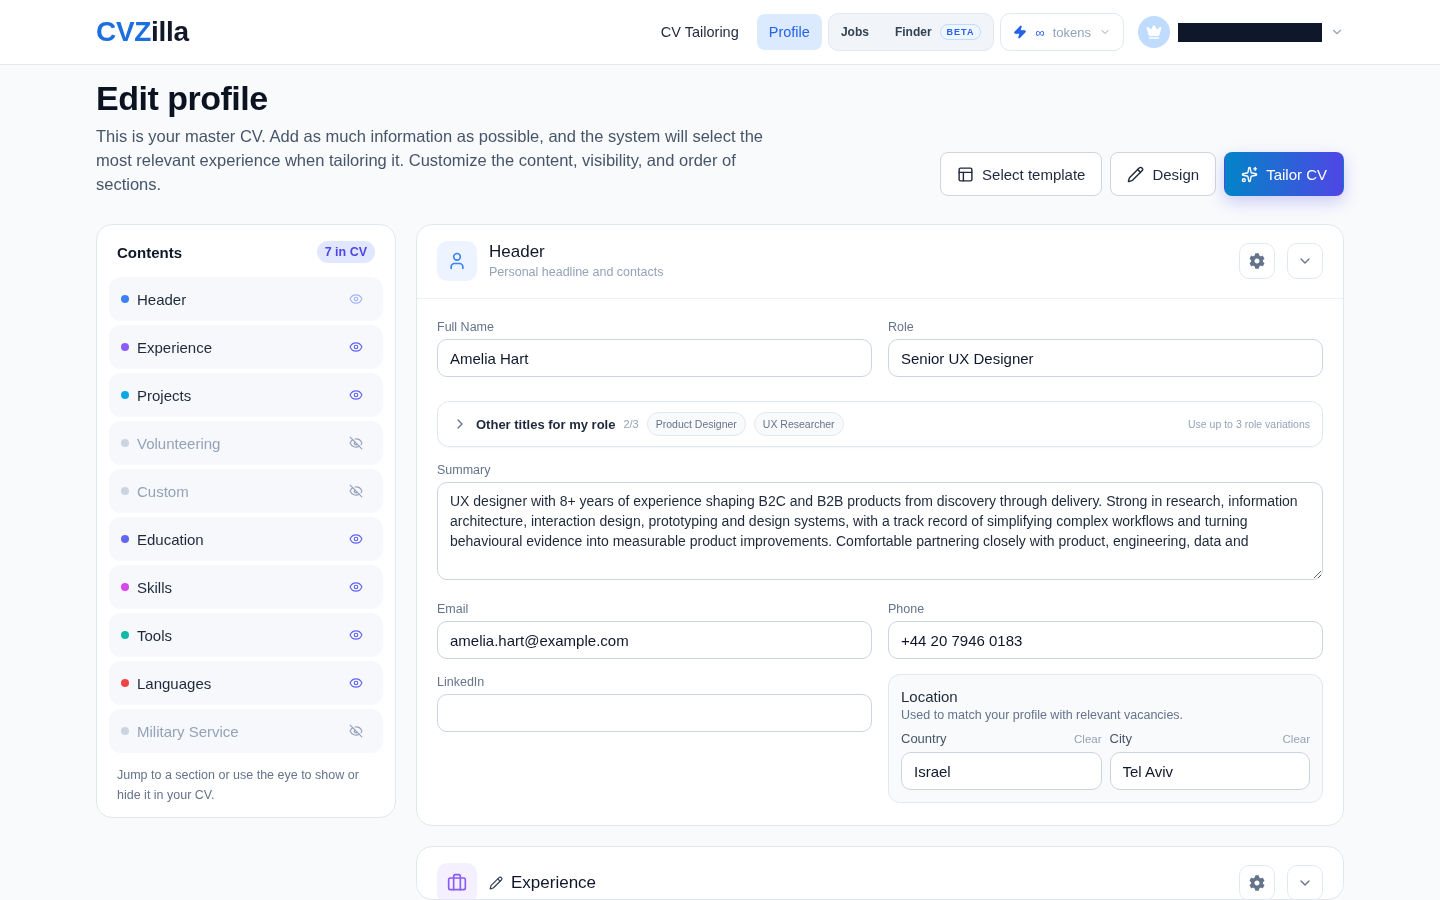 The width and height of the screenshot is (1440, 900). I want to click on beta-badge: BETA, so click(960, 32).